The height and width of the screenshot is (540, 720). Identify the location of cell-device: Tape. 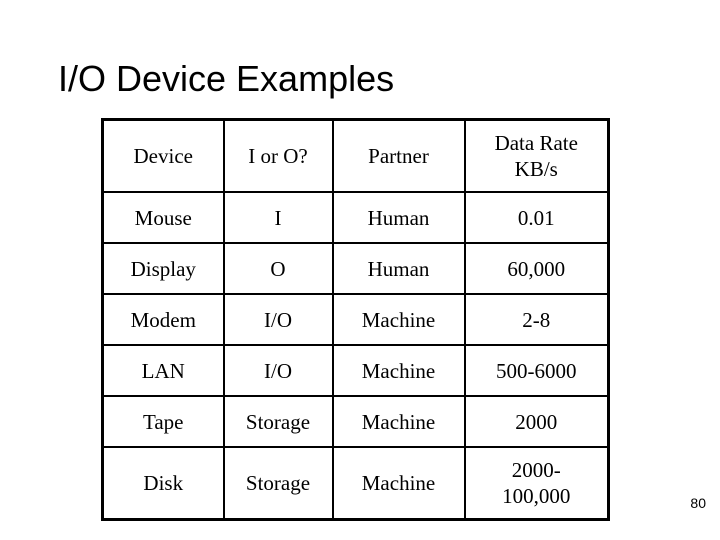
(163, 421).